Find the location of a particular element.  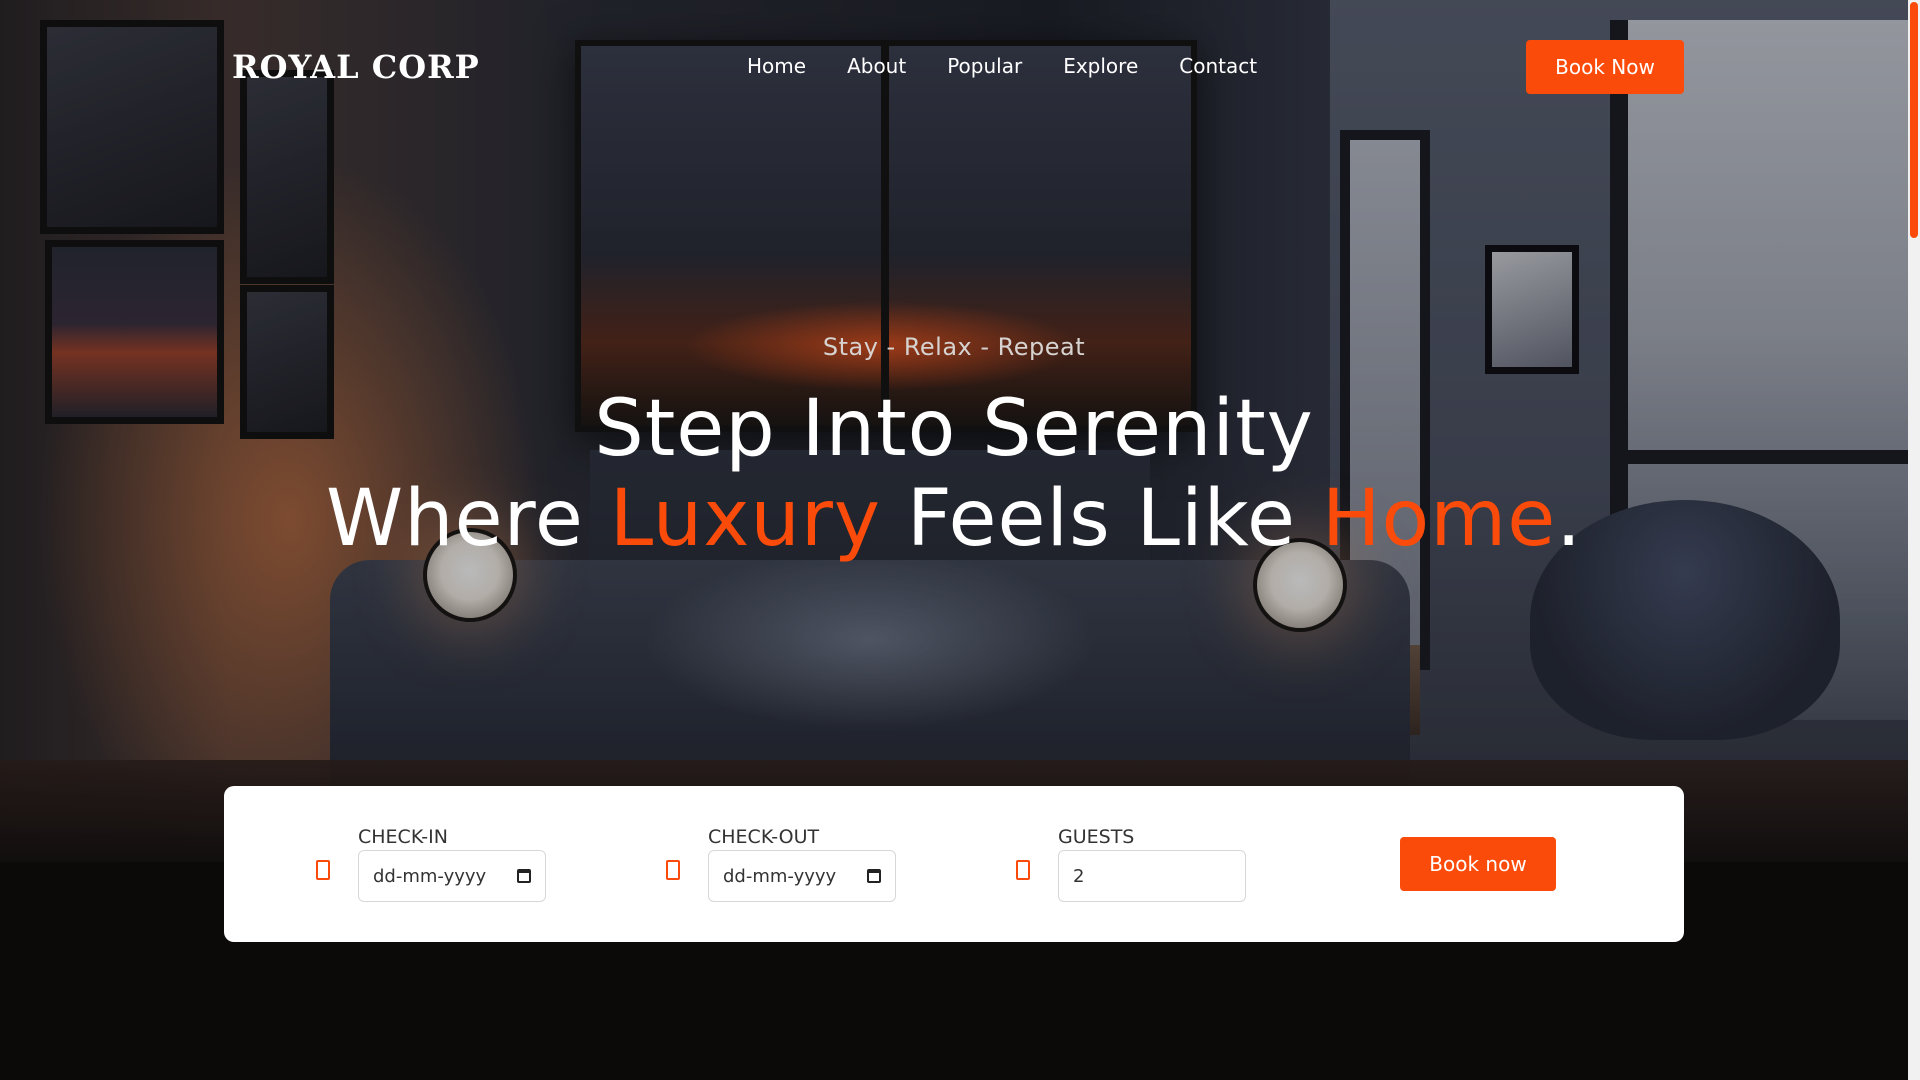

nav-about: About is located at coordinates (876, 66).